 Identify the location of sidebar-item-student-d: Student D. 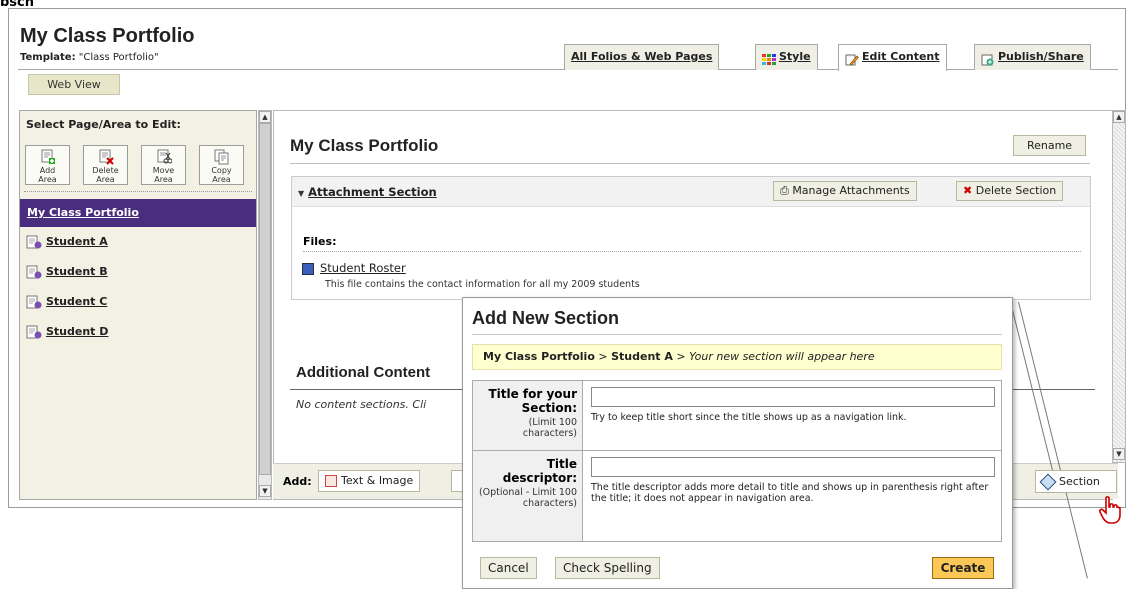
(67, 332).